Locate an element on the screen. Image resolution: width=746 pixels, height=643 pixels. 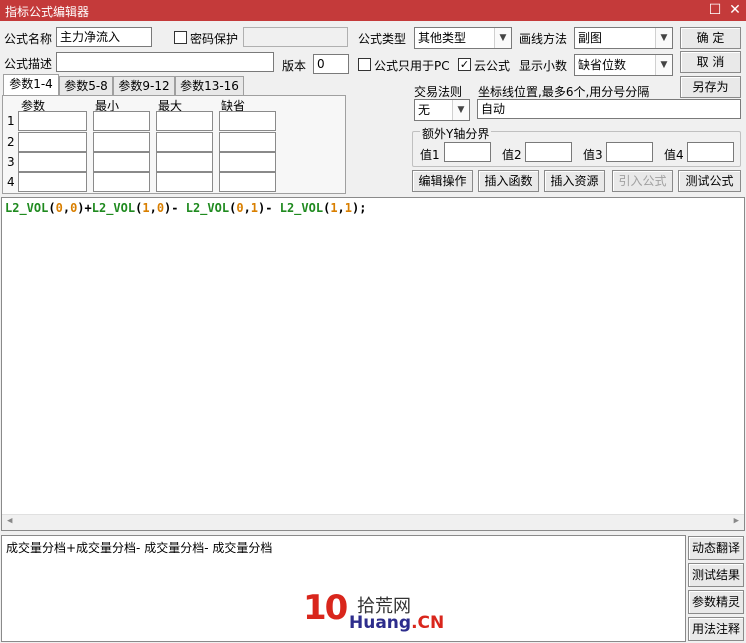
watermark-logo-en: Huang.CN is located at coordinates (396, 623).